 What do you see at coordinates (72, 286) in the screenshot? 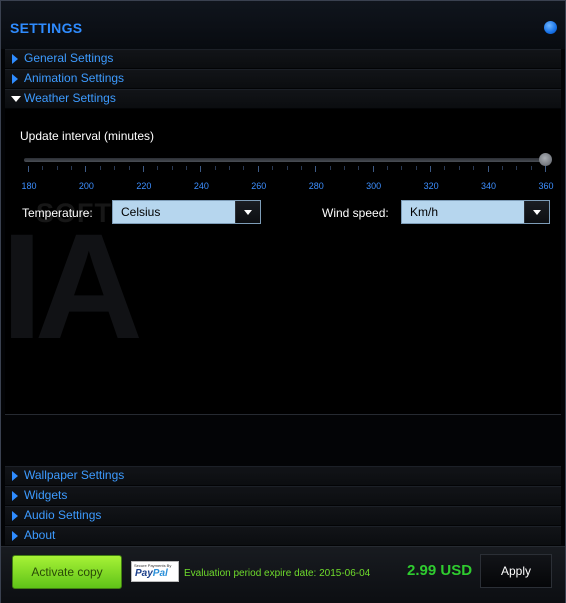
I see `watermark-big-letters: IA` at bounding box center [72, 286].